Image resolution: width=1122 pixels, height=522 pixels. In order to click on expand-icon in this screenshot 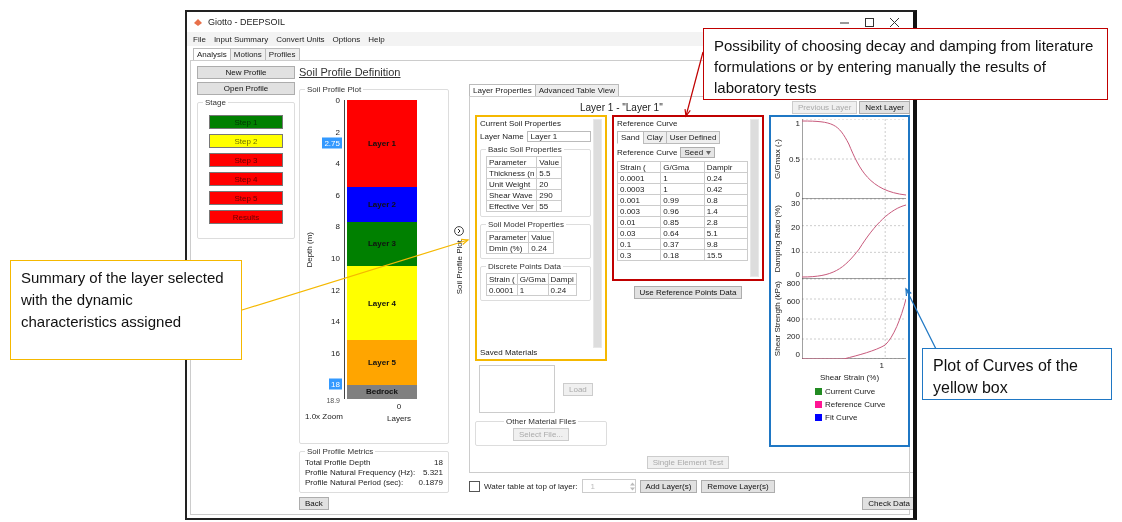, I will do `click(459, 231)`.